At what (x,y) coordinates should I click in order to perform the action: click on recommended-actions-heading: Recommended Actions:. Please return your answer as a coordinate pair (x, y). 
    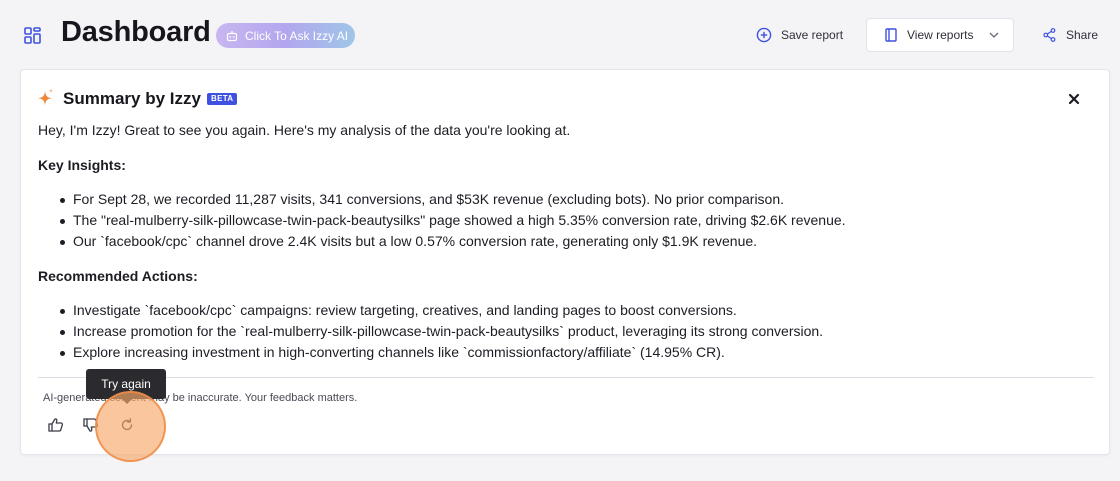
    Looking at the image, I should click on (118, 276).